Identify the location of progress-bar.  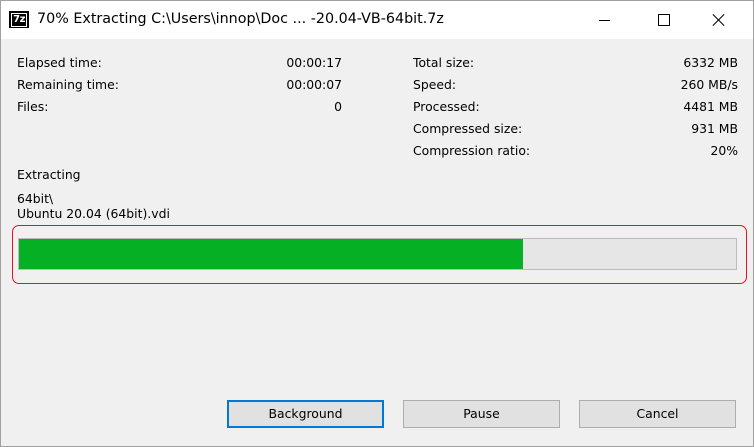
(377, 254).